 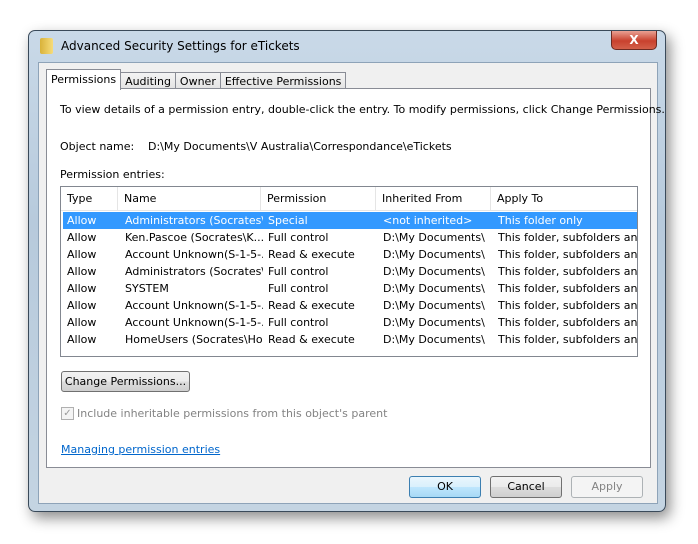 I want to click on object-name-label: Object name:, so click(x=97, y=146).